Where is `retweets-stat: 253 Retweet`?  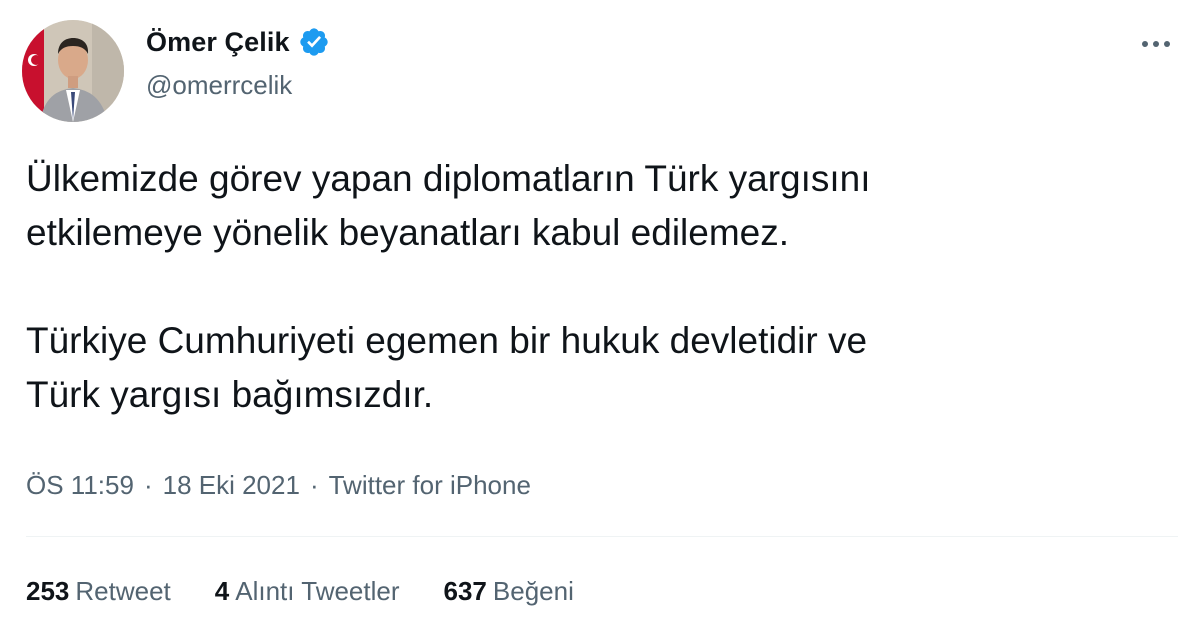 retweets-stat: 253 Retweet is located at coordinates (98, 591).